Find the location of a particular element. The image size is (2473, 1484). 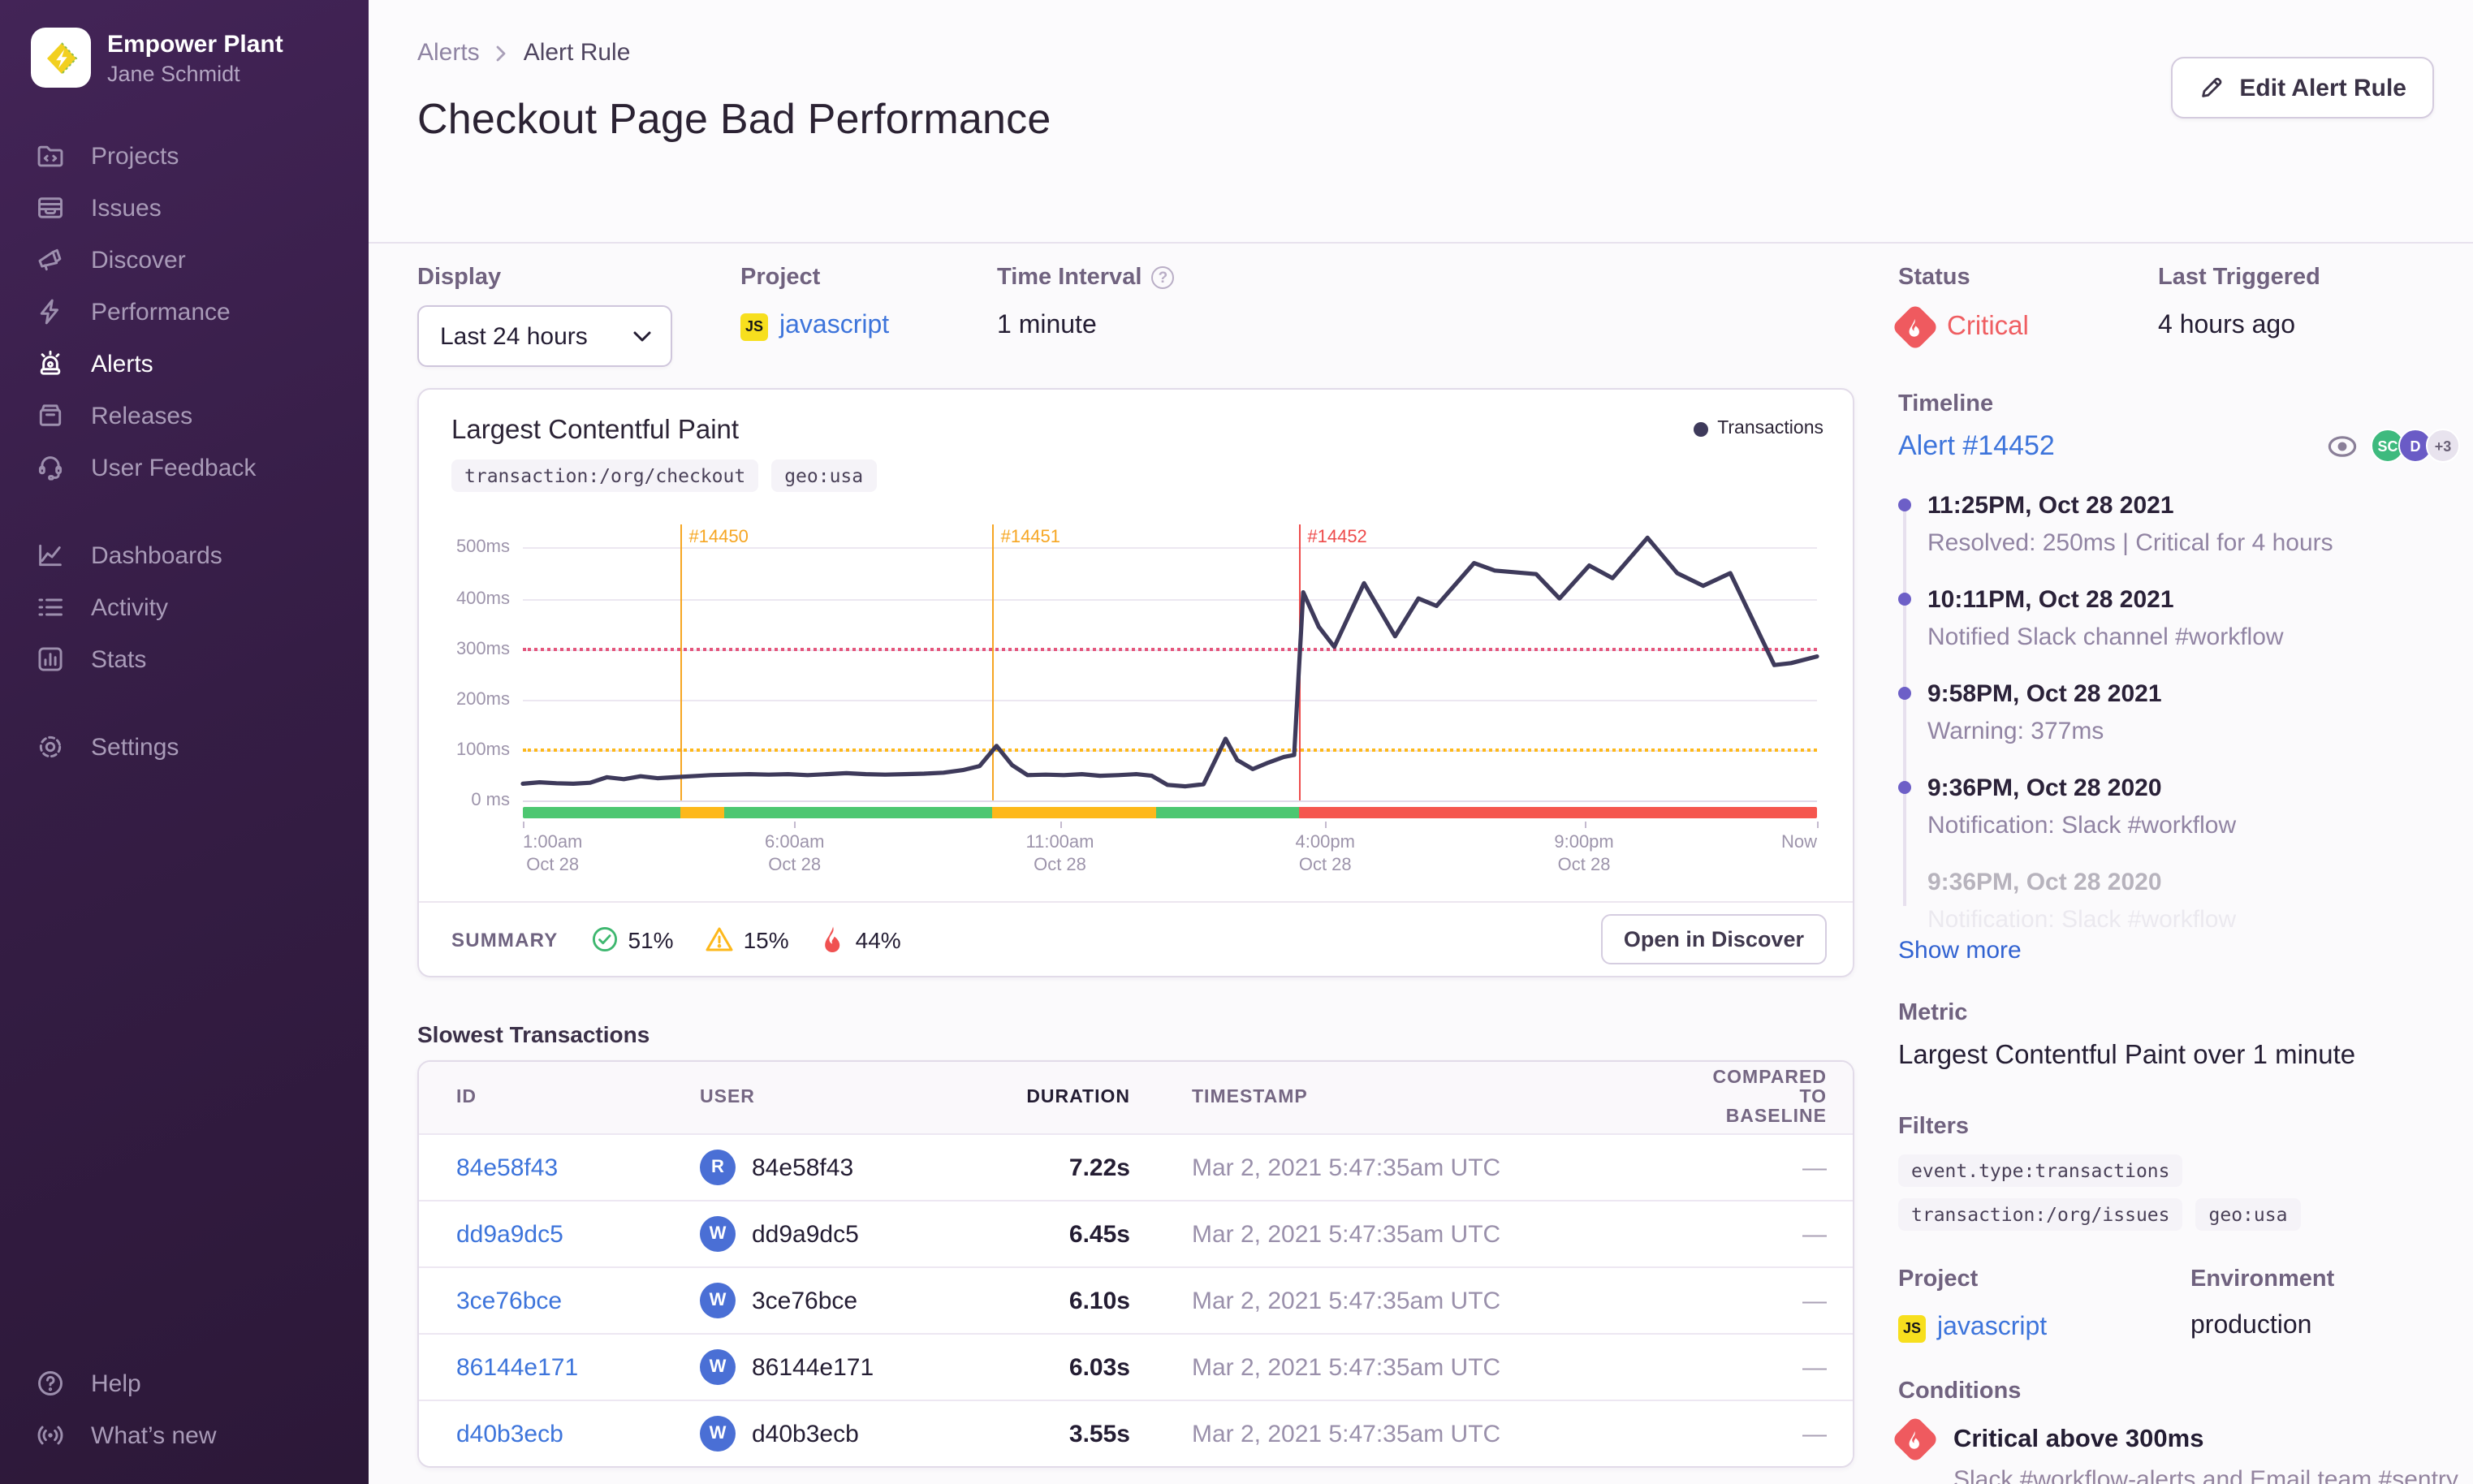

filters-label: Filters is located at coordinates (1934, 1127).